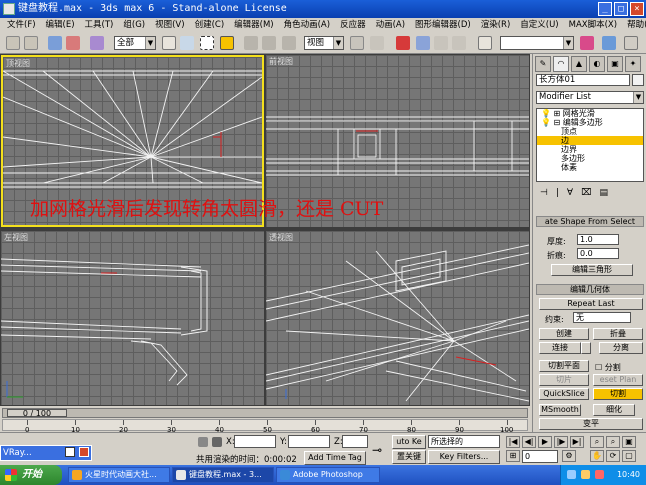  What do you see at coordinates (251, 43) in the screenshot?
I see `move-icon` at bounding box center [251, 43].